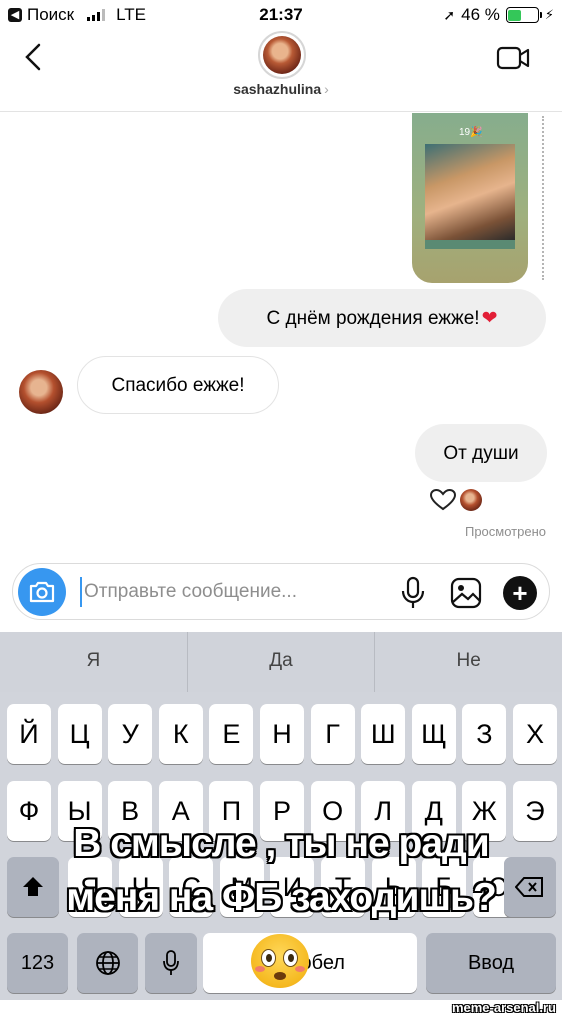  What do you see at coordinates (468, 662) in the screenshot?
I see `suggestion: Не` at bounding box center [468, 662].